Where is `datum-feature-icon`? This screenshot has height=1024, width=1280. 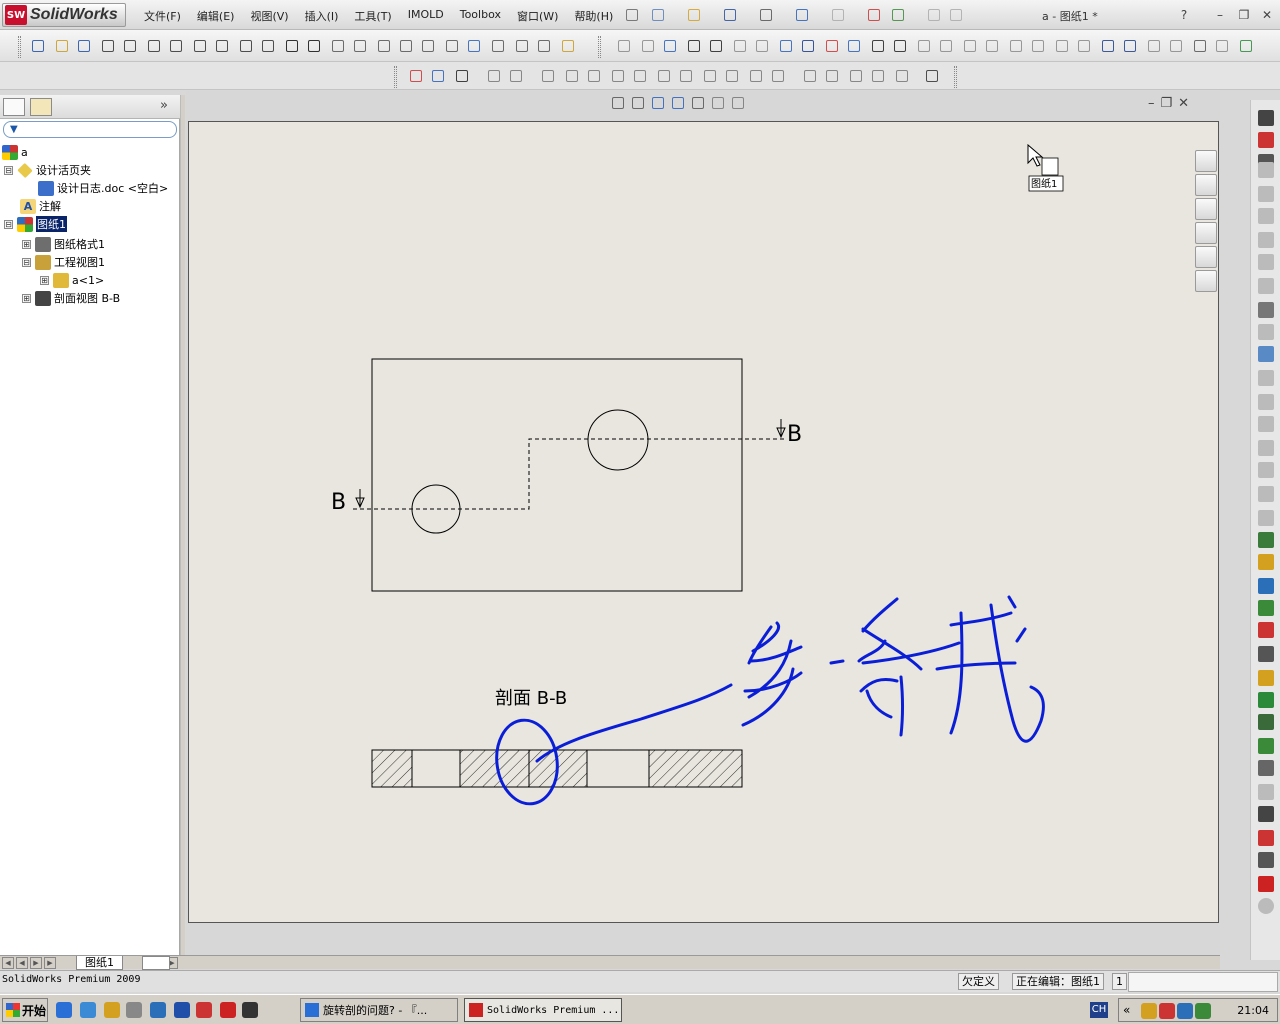 datum-feature-icon is located at coordinates (222, 46).